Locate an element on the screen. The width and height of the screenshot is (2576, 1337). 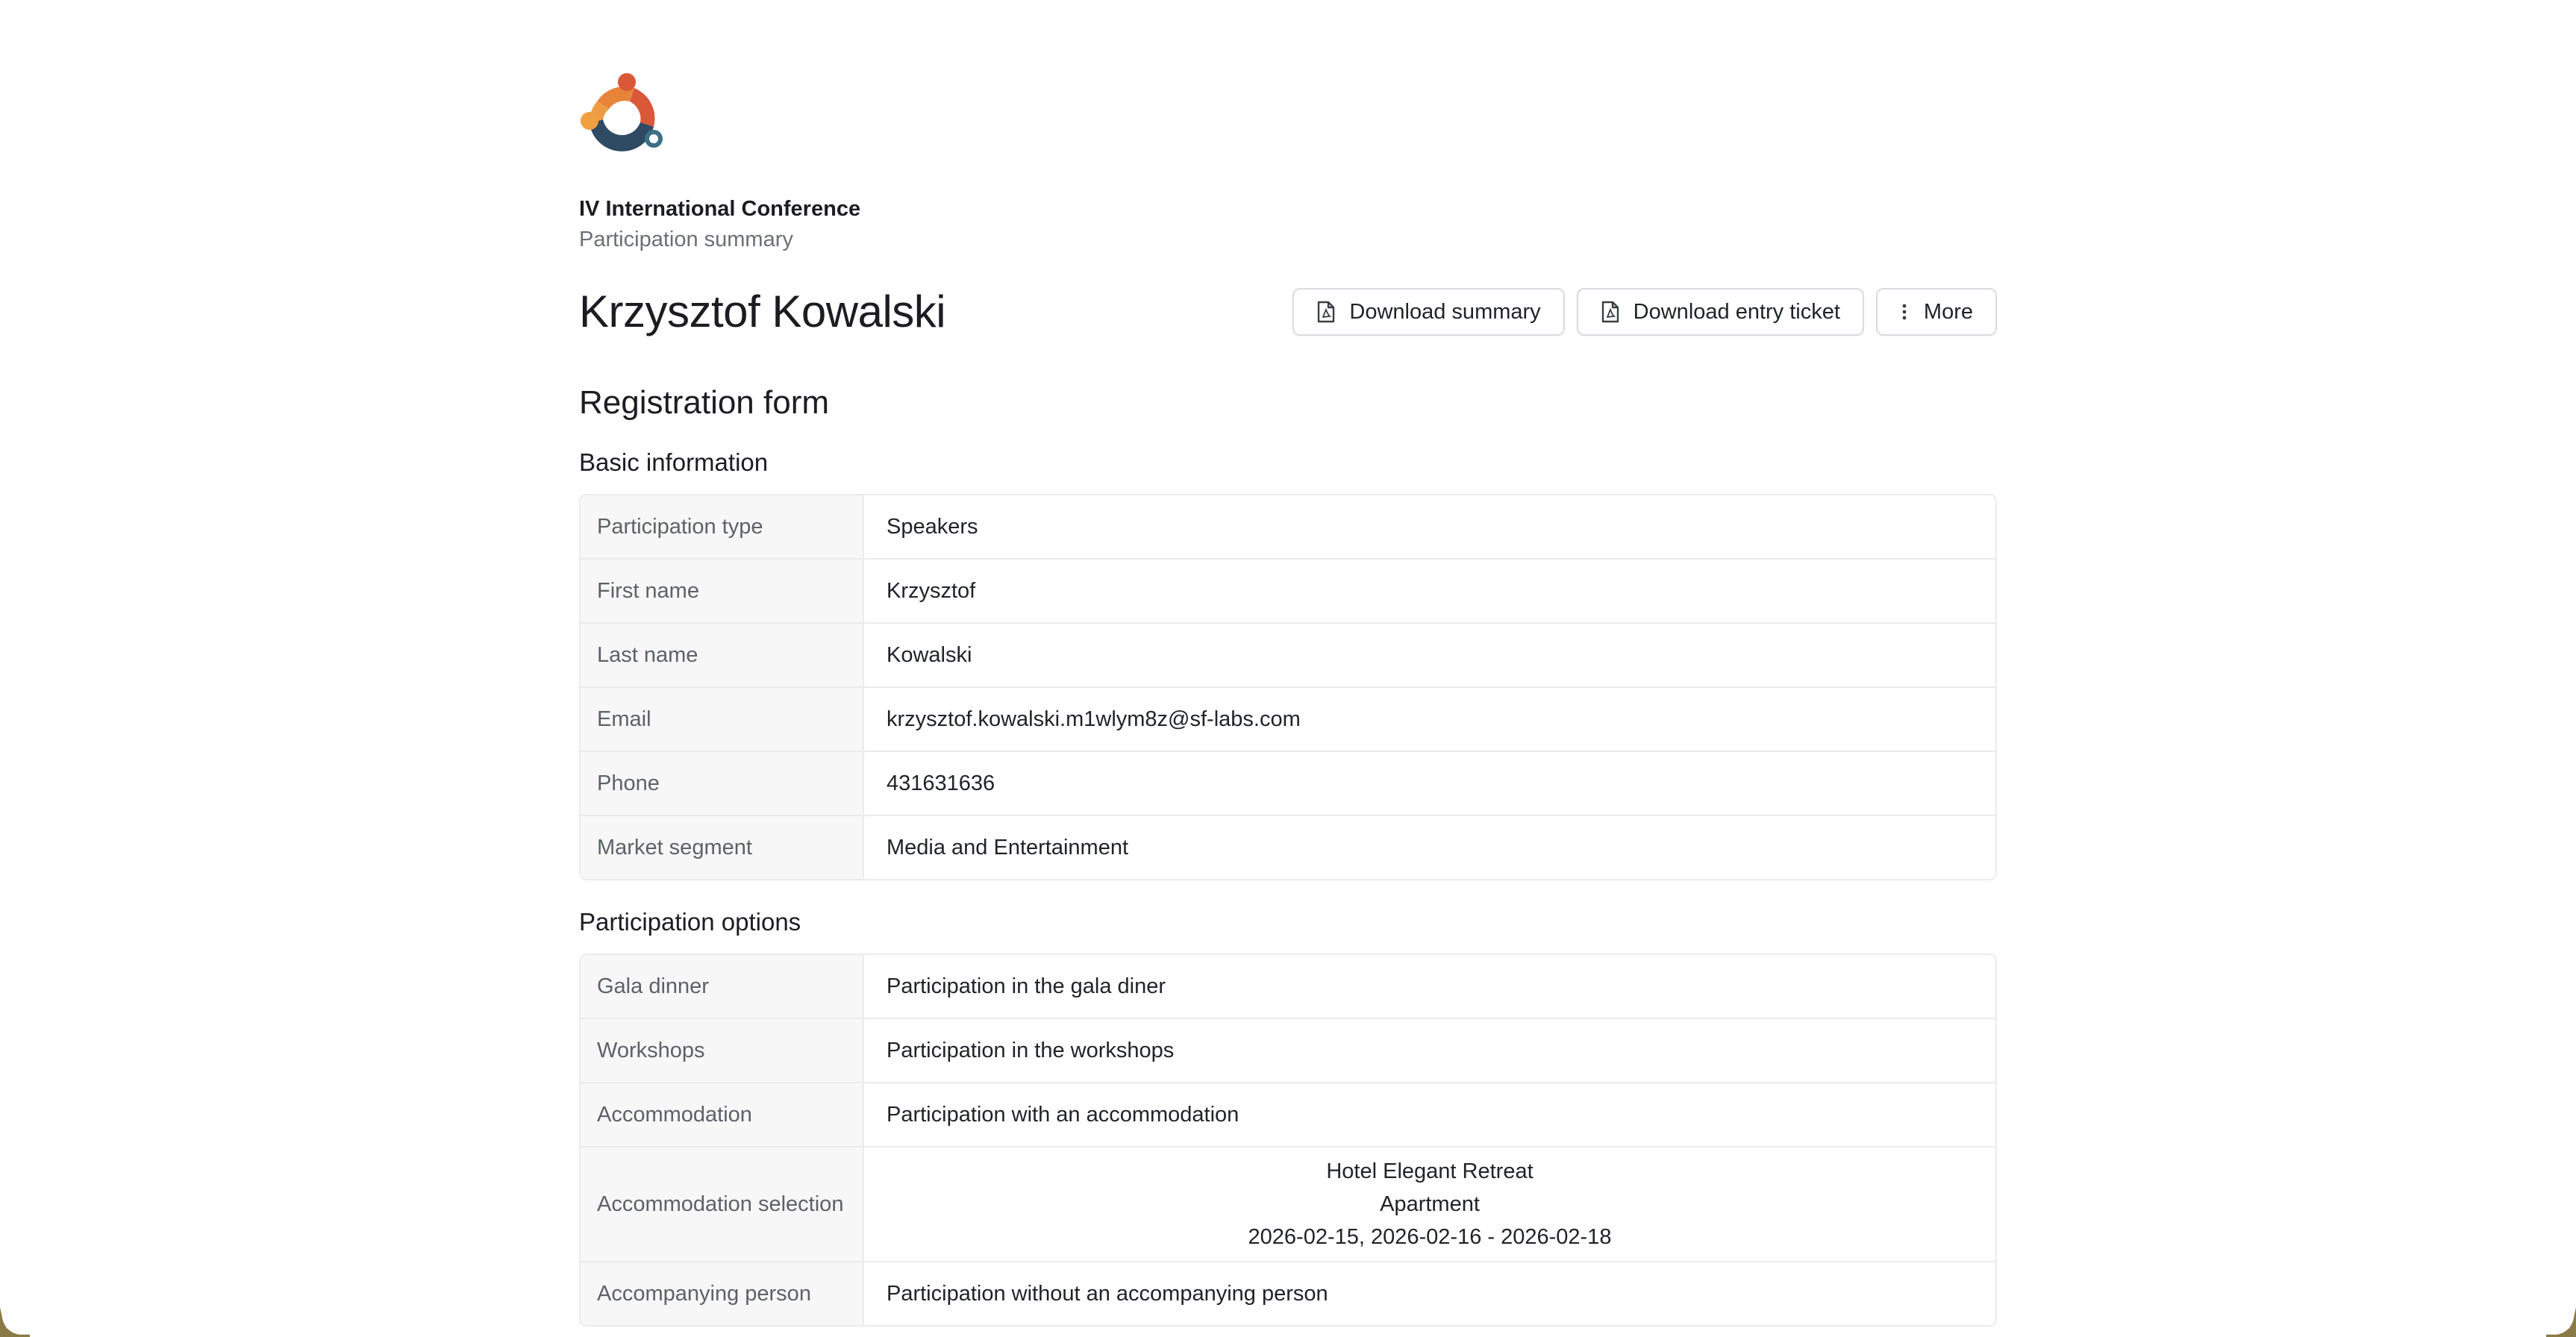
conference-title: IV International Conference is located at coordinates (720, 209).